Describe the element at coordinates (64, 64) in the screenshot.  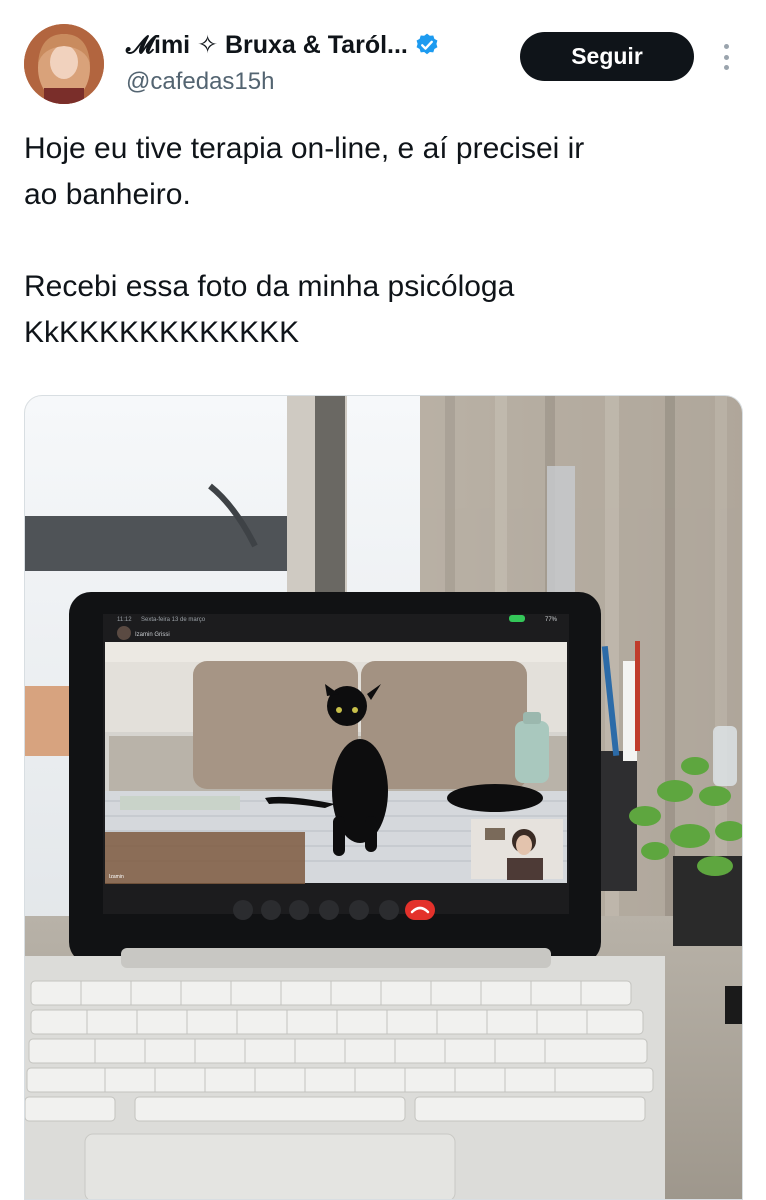
I see `author-avatar` at that location.